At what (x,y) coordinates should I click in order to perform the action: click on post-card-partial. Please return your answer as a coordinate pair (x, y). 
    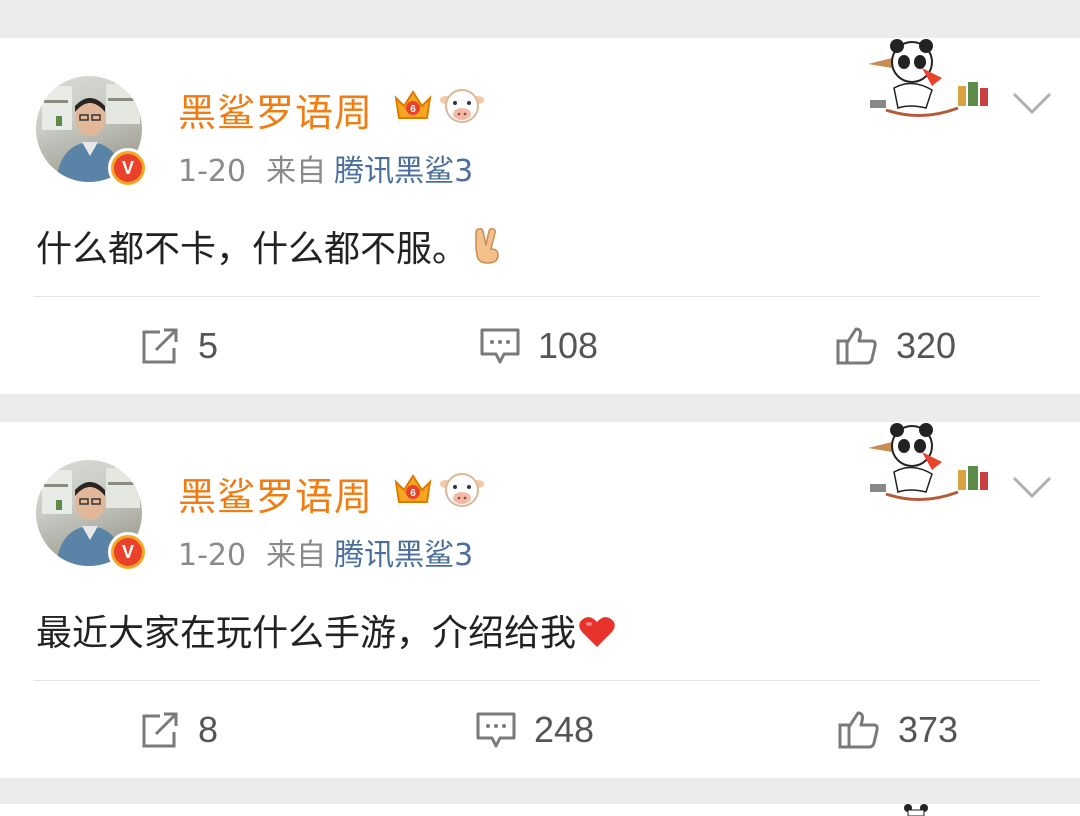
    Looking at the image, I should click on (540, 810).